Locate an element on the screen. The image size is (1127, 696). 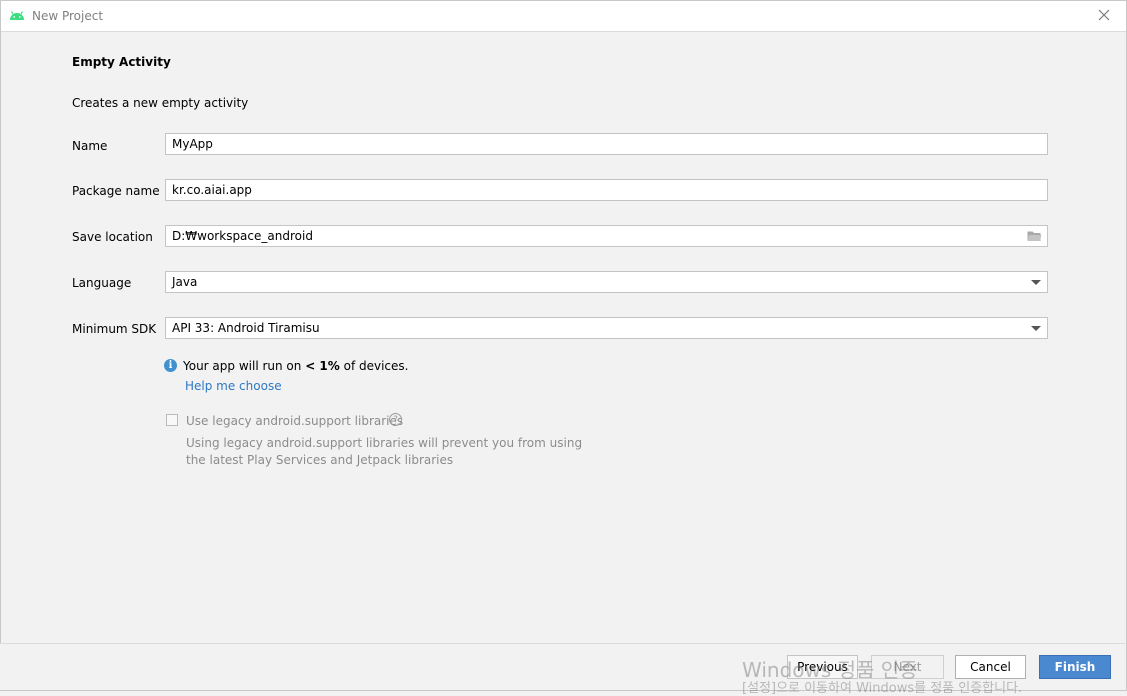
minimum-sdk-value: API 33: Android Tiramisu is located at coordinates (246, 328).